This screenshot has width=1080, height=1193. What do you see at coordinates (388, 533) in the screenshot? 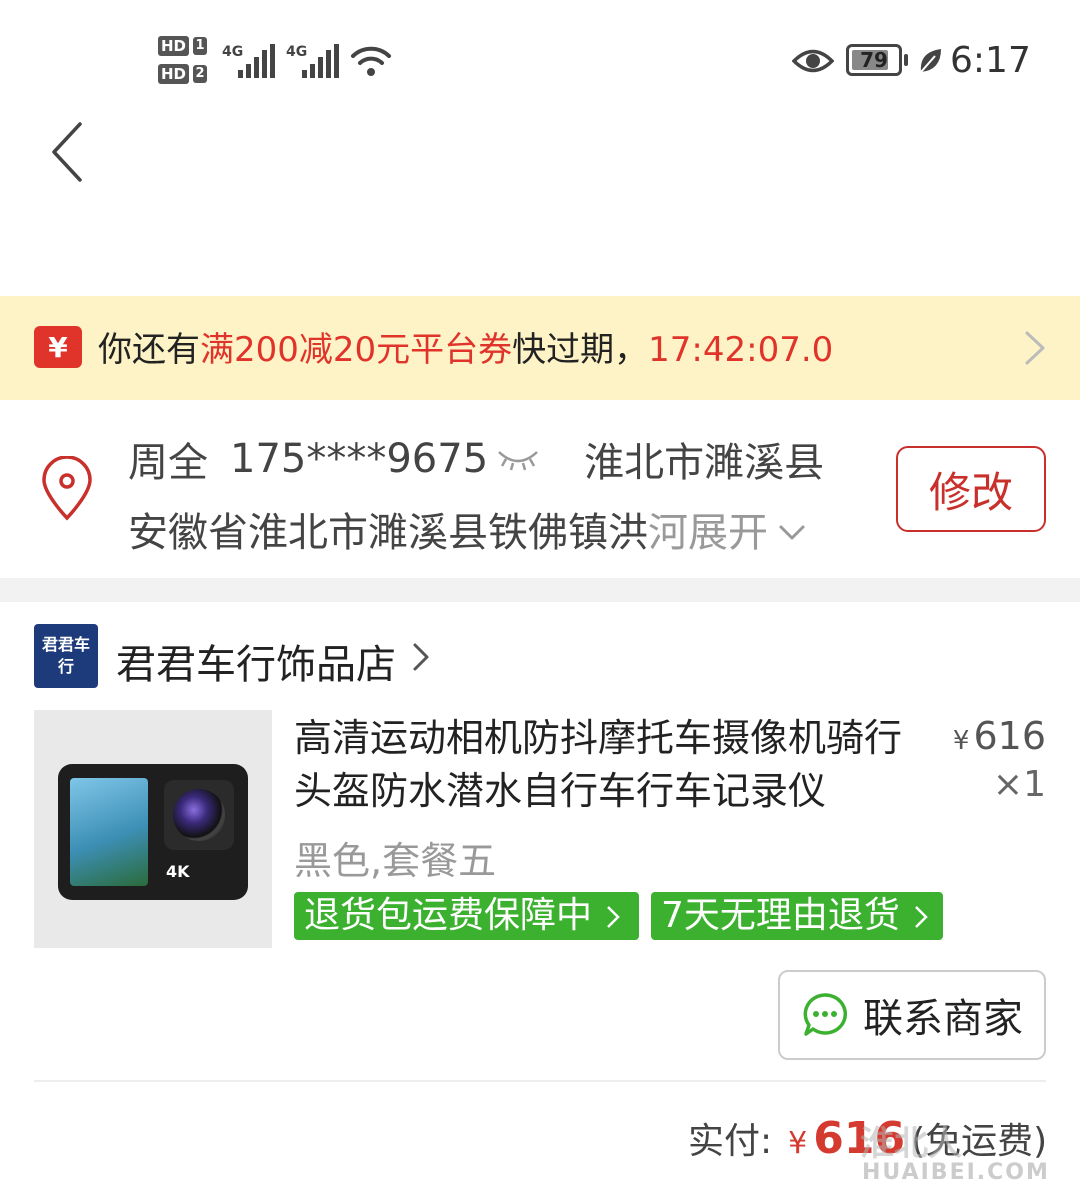
I see `address-detail: 安徽省淮北市濉溪县铁佛镇洪` at bounding box center [388, 533].